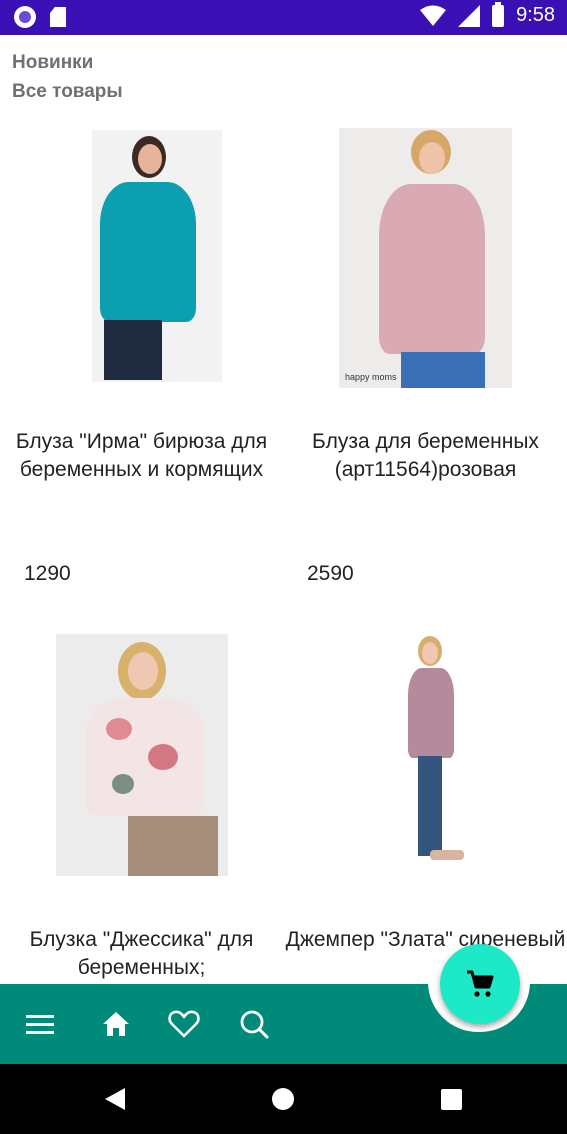  I want to click on cart-icon, so click(480, 983).